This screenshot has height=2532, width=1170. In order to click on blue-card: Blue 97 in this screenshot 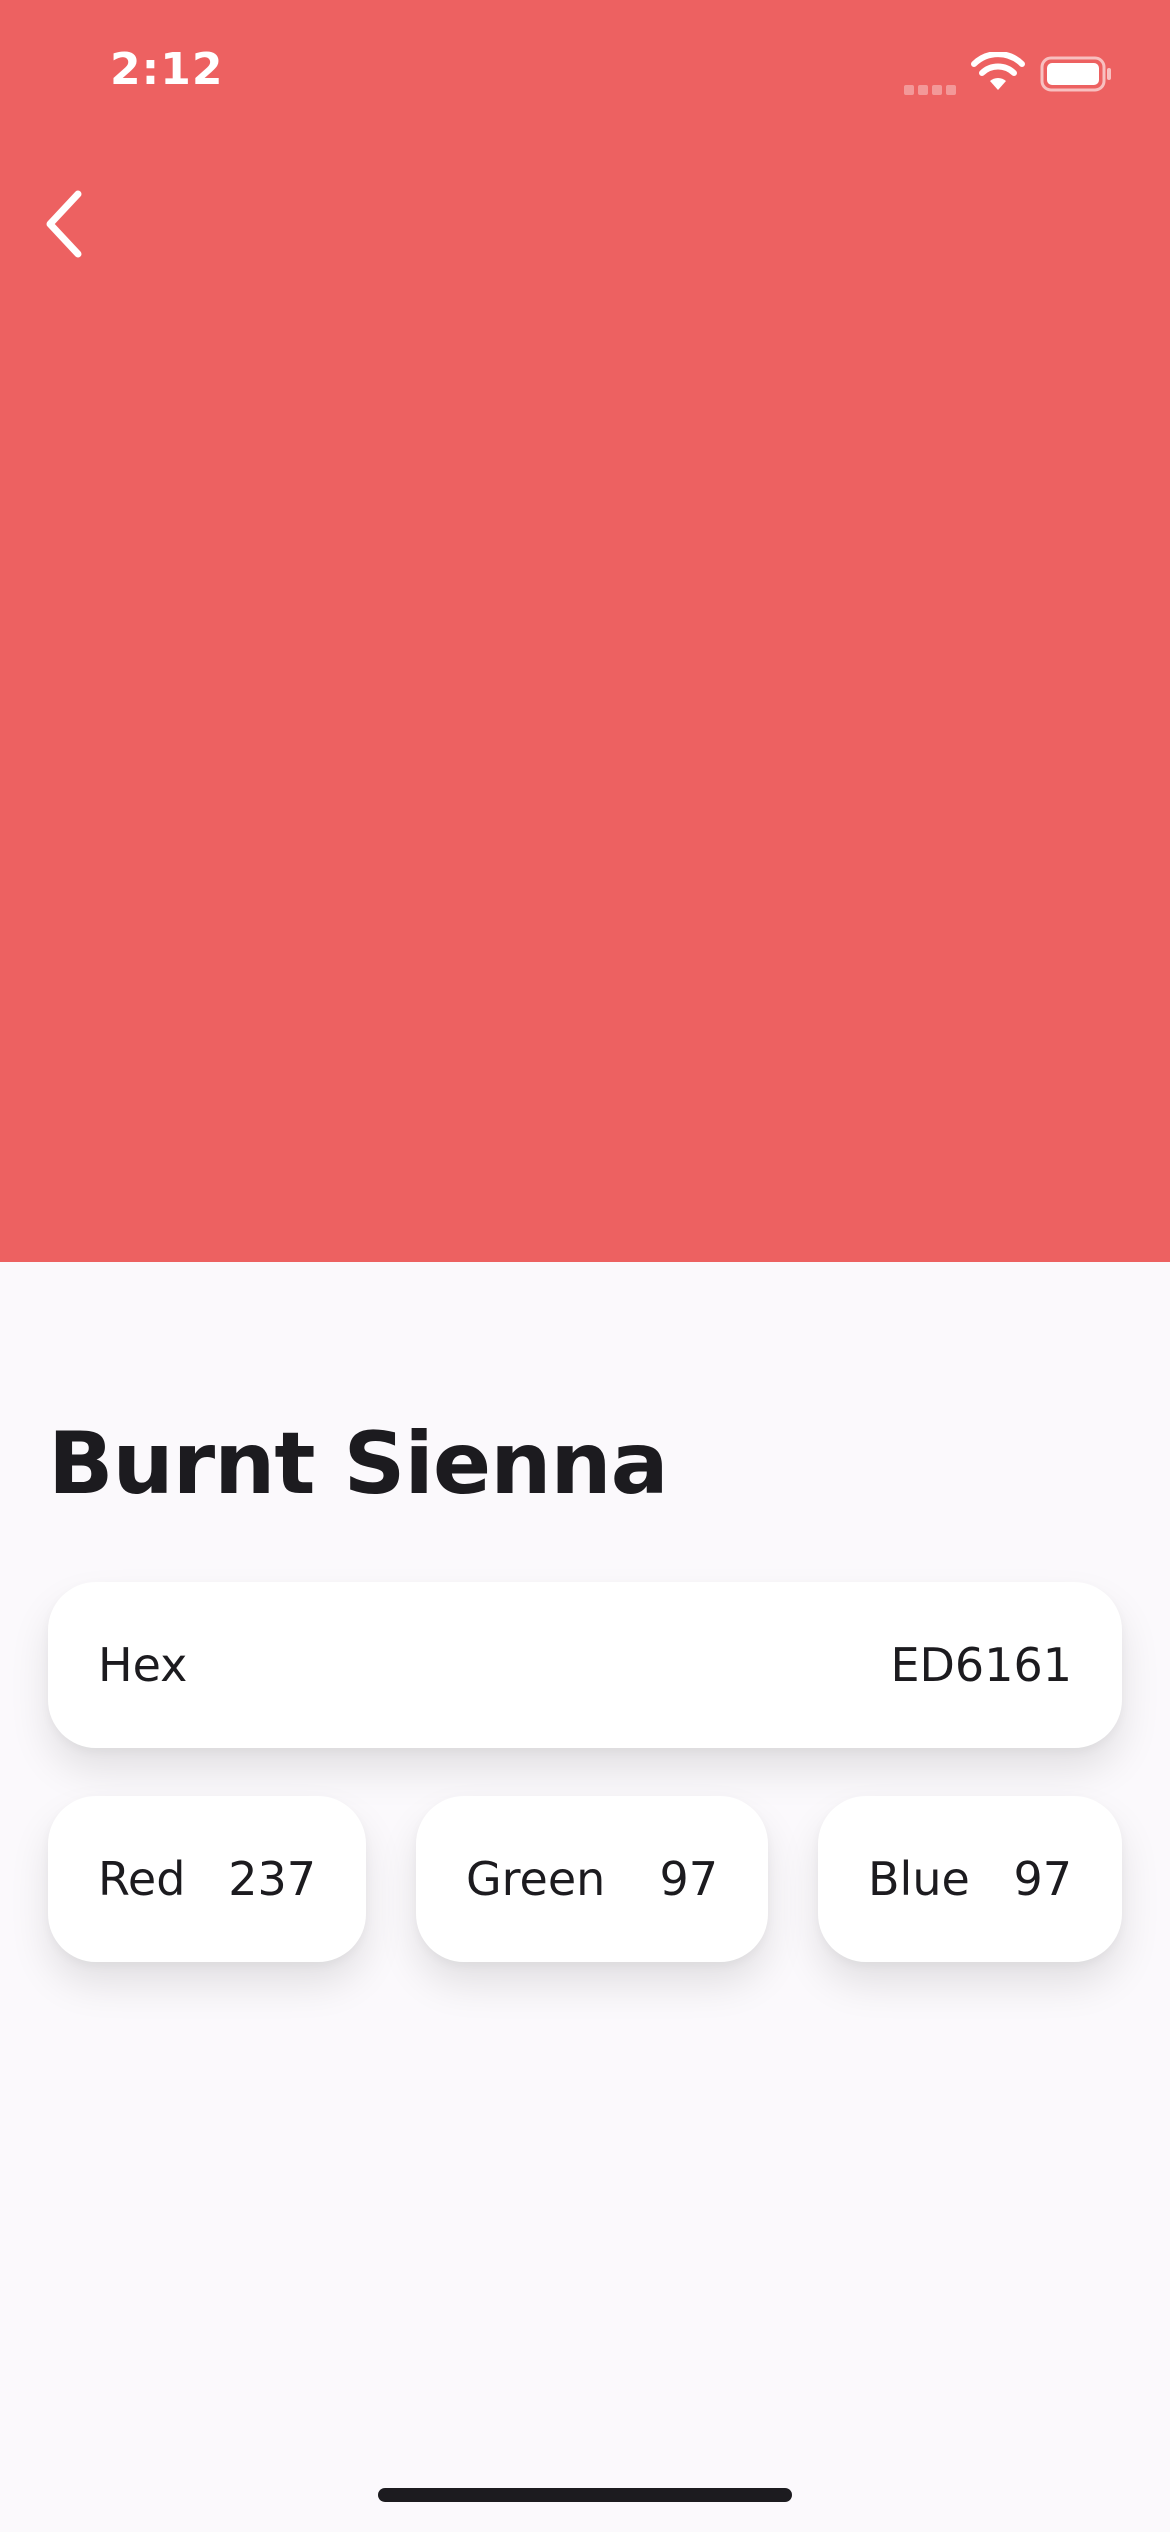, I will do `click(970, 1879)`.